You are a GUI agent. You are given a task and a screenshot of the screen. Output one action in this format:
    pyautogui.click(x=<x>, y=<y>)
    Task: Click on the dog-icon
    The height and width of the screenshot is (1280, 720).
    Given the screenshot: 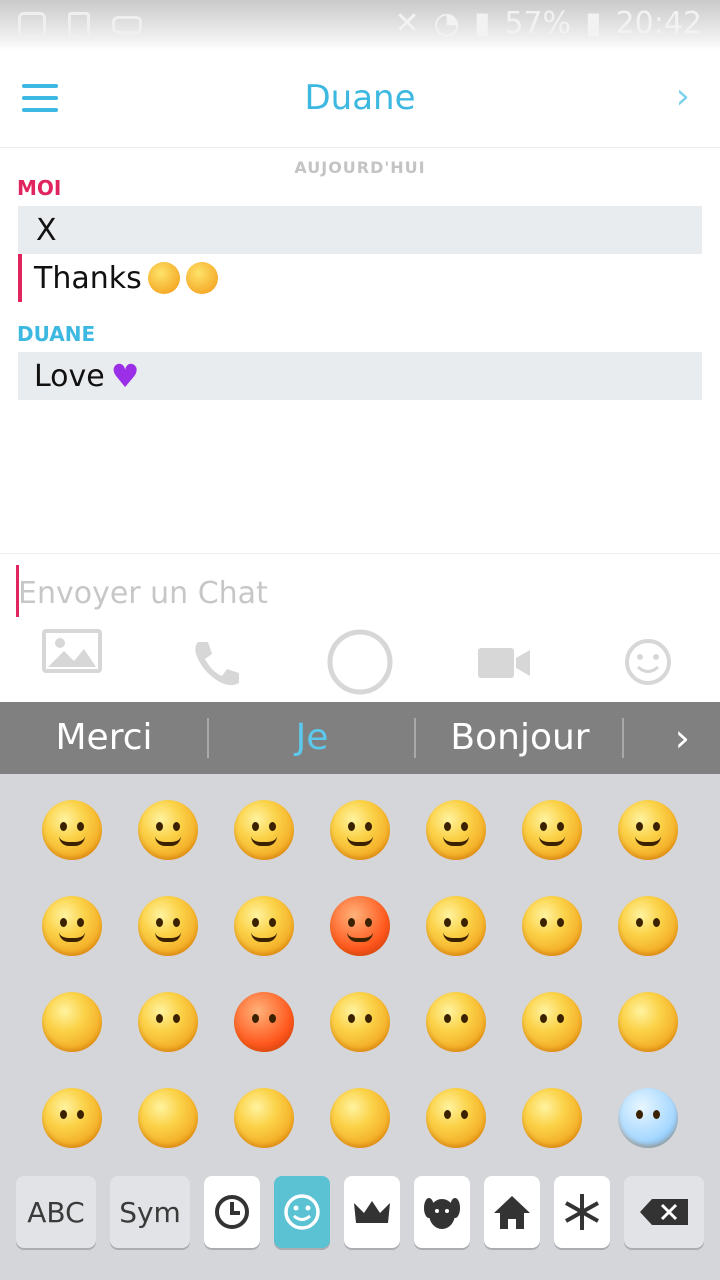 What is the action you would take?
    pyautogui.click(x=442, y=1213)
    